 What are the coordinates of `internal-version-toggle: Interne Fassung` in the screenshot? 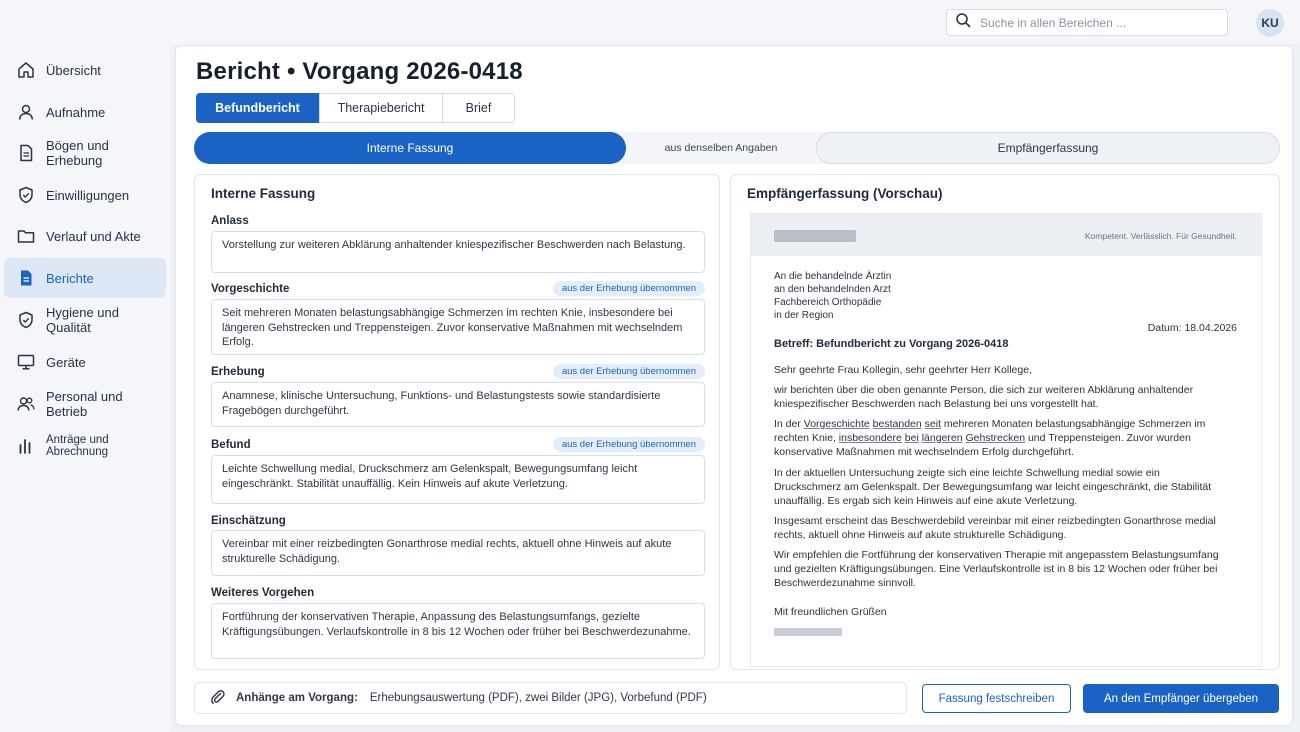 It's located at (410, 148).